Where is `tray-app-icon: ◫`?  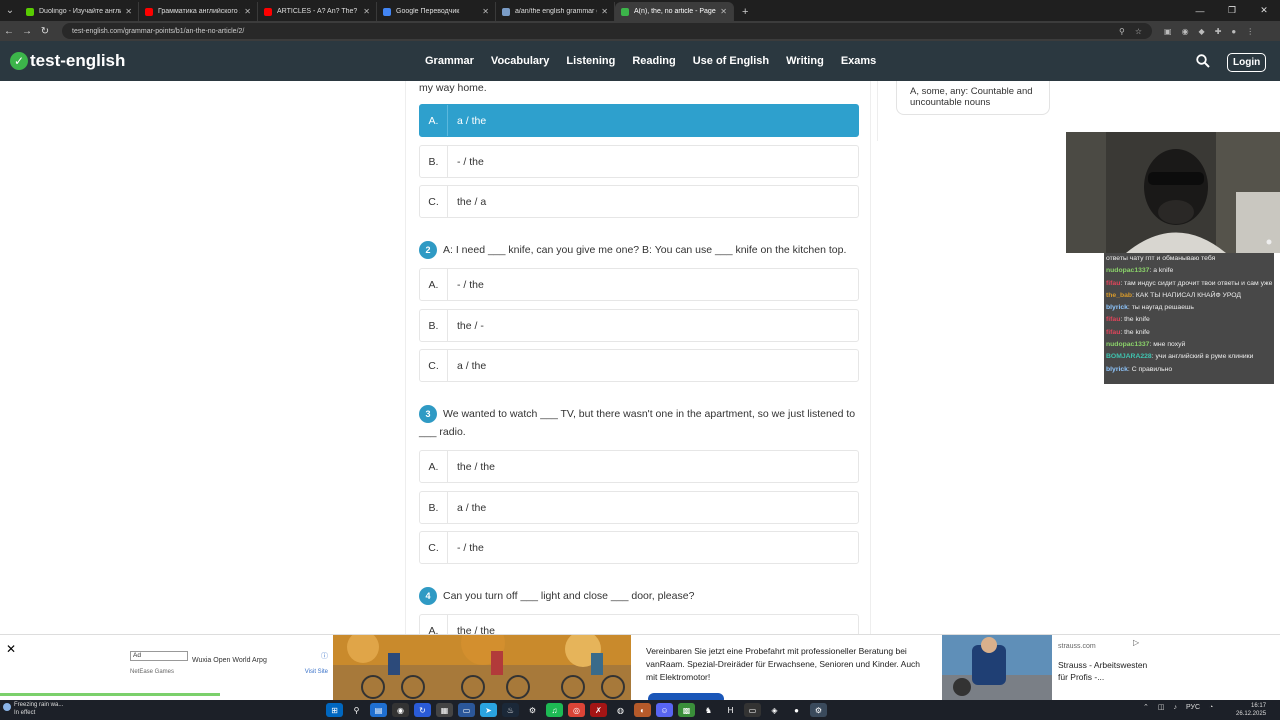 tray-app-icon: ◫ is located at coordinates (1161, 707).